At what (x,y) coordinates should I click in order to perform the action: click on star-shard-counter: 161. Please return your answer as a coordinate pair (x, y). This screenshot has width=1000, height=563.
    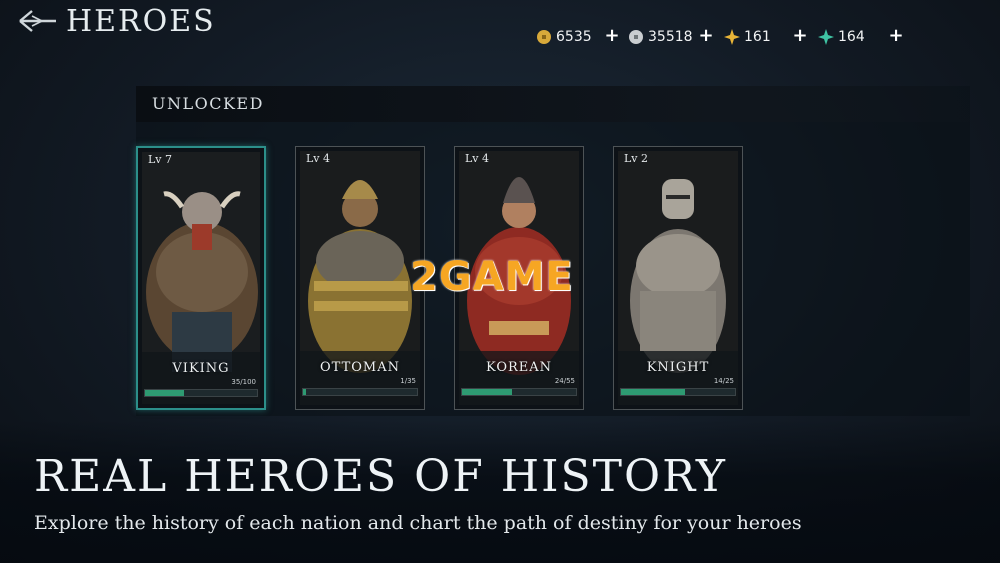
    Looking at the image, I should click on (747, 37).